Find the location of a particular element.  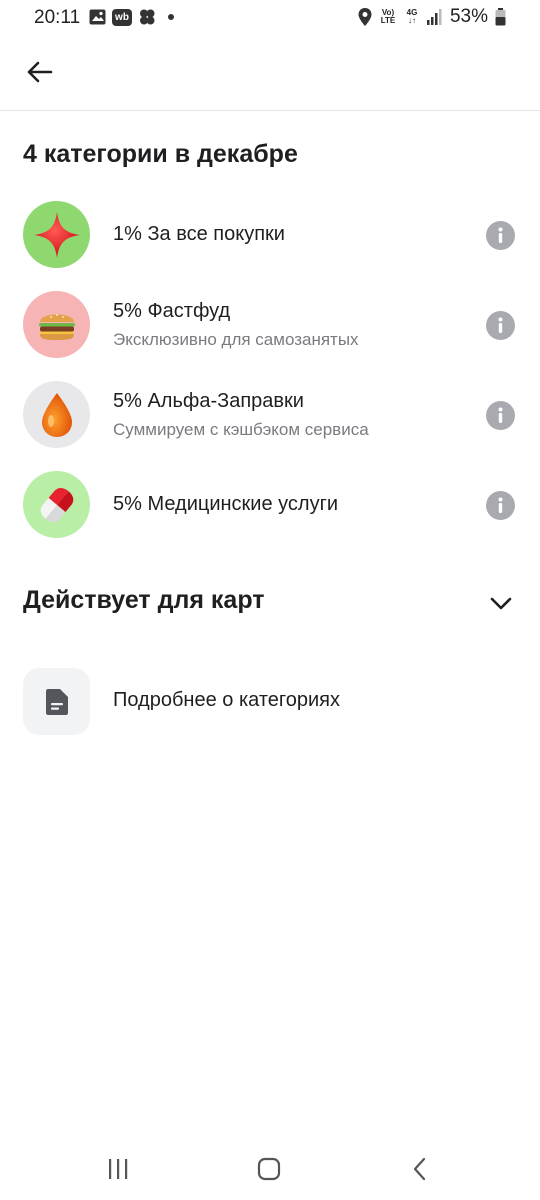

more-about-categories: Подробнее о категориях is located at coordinates (270, 702).